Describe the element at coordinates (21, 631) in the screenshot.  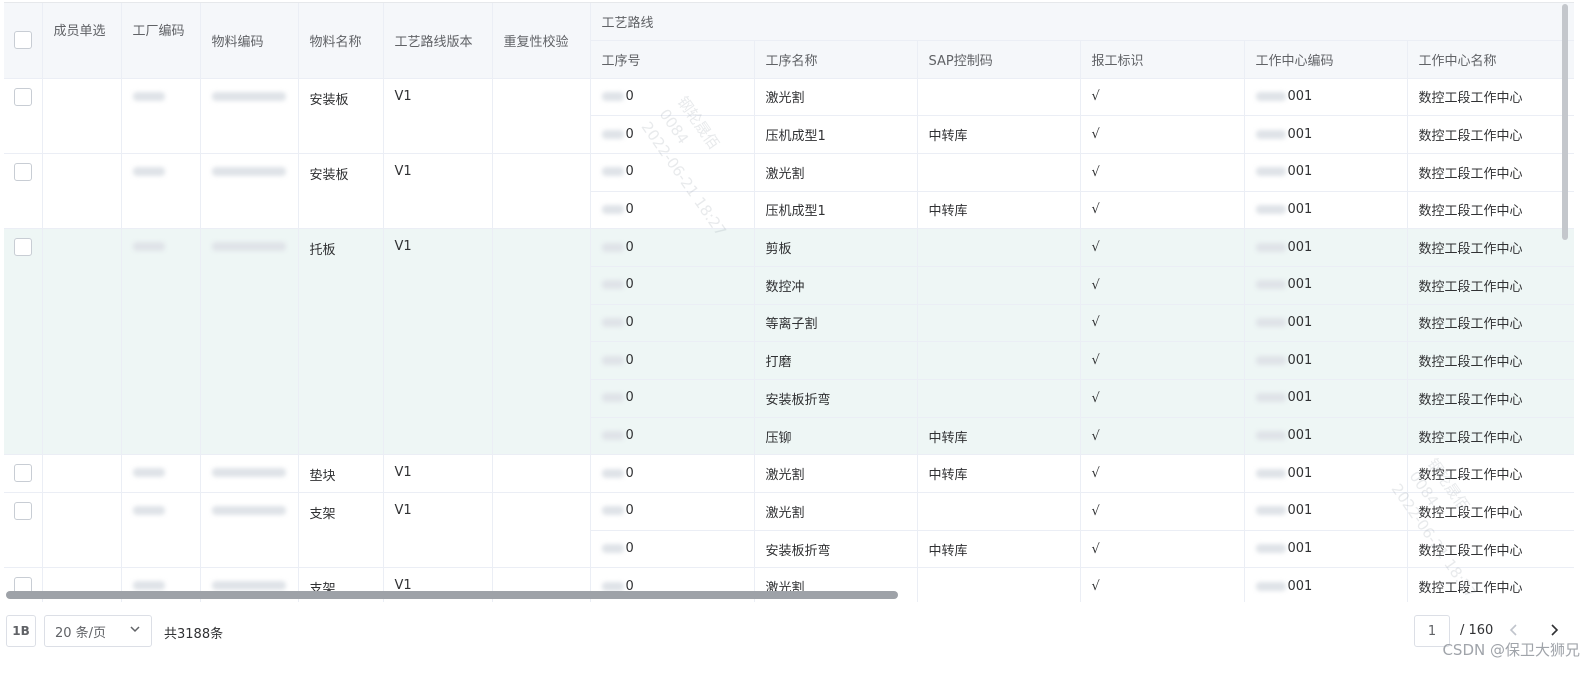
I see `column-settings-button: 1B` at that location.